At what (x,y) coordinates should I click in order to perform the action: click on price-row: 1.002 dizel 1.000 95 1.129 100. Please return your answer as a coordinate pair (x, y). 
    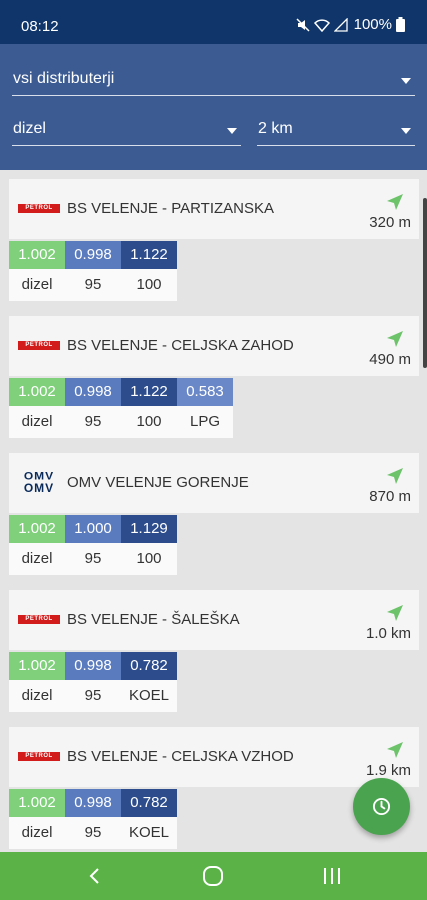
    Looking at the image, I should click on (93, 545).